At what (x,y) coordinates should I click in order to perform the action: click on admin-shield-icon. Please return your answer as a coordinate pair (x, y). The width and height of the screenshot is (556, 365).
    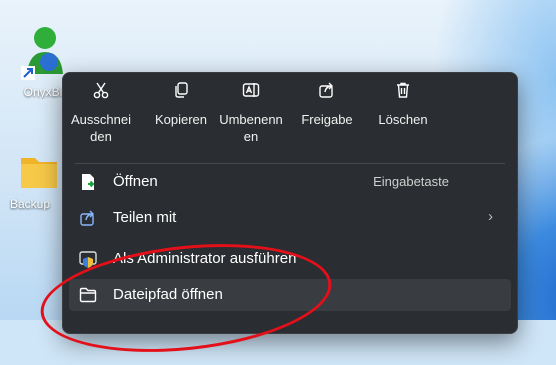
    Looking at the image, I should click on (88, 259).